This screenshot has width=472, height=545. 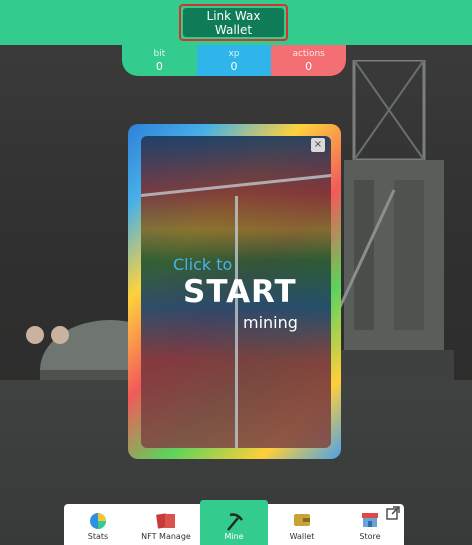 What do you see at coordinates (234, 53) in the screenshot?
I see `stat-label: xp` at bounding box center [234, 53].